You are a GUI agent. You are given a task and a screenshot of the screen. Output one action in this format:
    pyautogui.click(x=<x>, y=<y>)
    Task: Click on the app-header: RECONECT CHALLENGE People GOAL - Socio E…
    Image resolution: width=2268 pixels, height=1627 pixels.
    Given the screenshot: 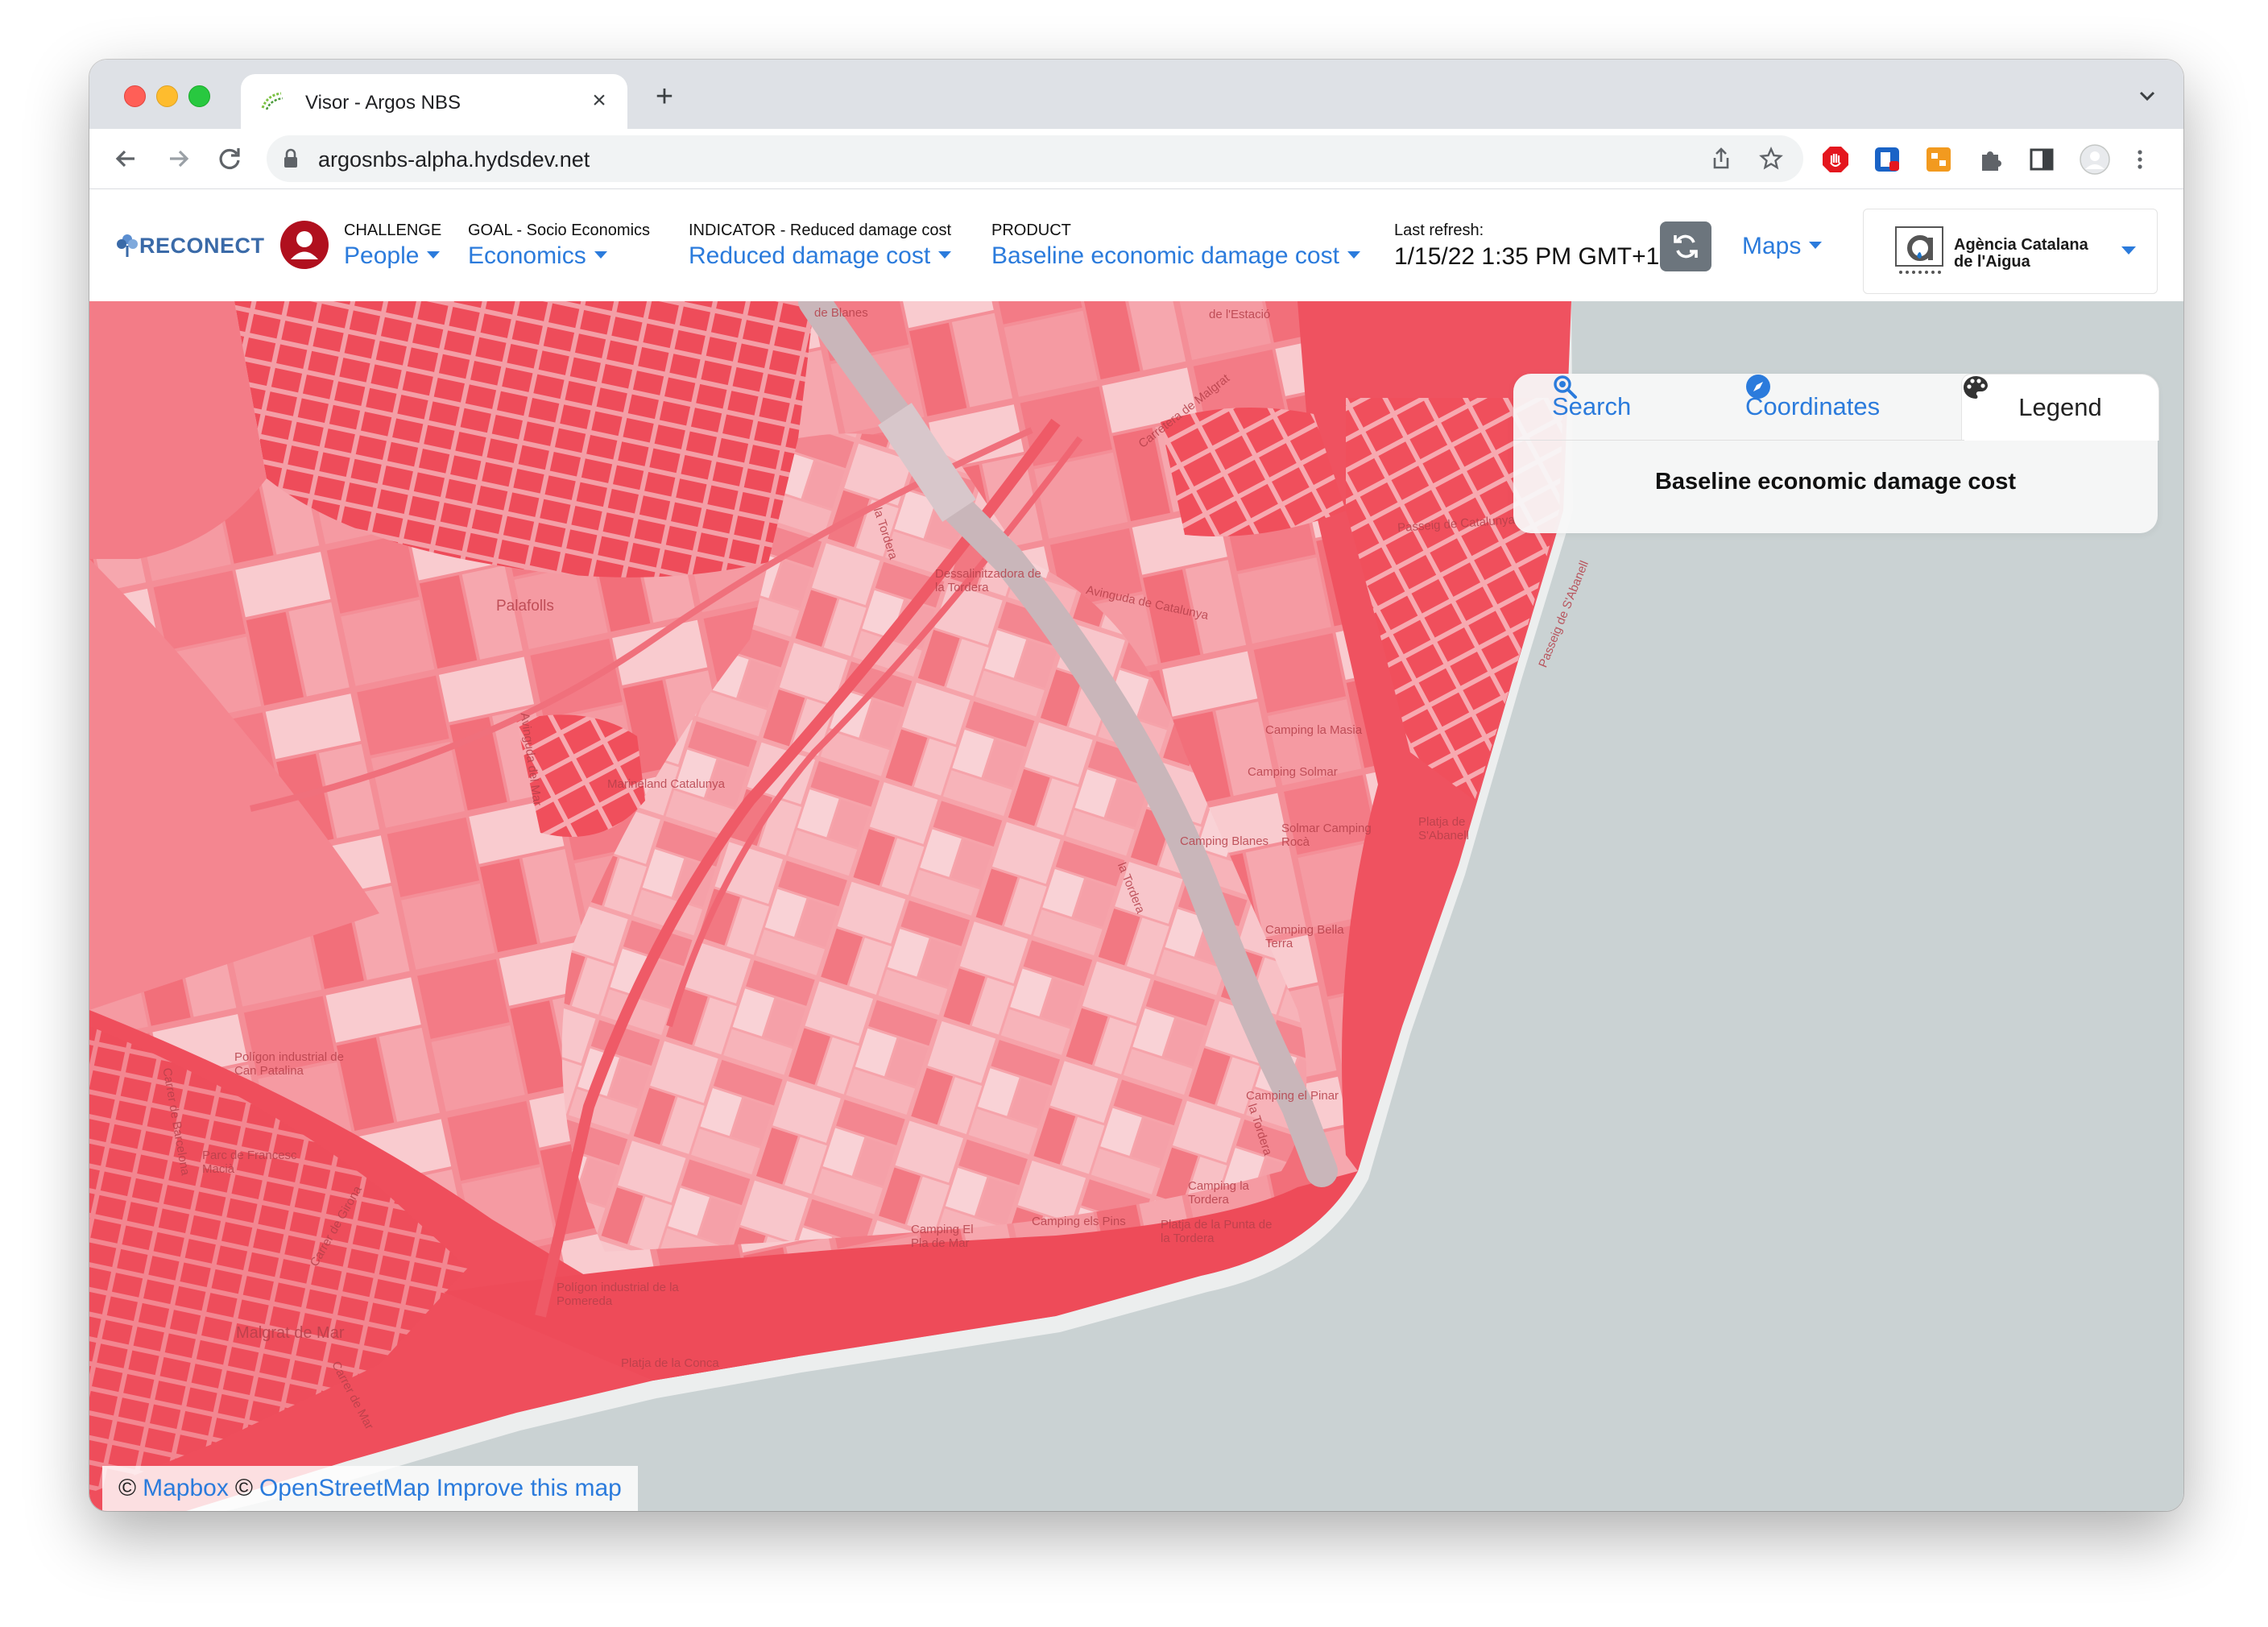 What is the action you would take?
    pyautogui.click(x=1136, y=245)
    